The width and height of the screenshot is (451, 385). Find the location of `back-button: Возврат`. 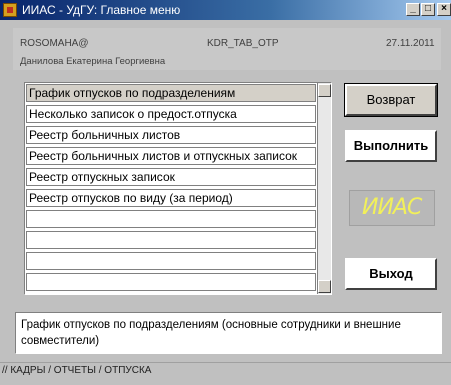

back-button: Возврат is located at coordinates (391, 100).